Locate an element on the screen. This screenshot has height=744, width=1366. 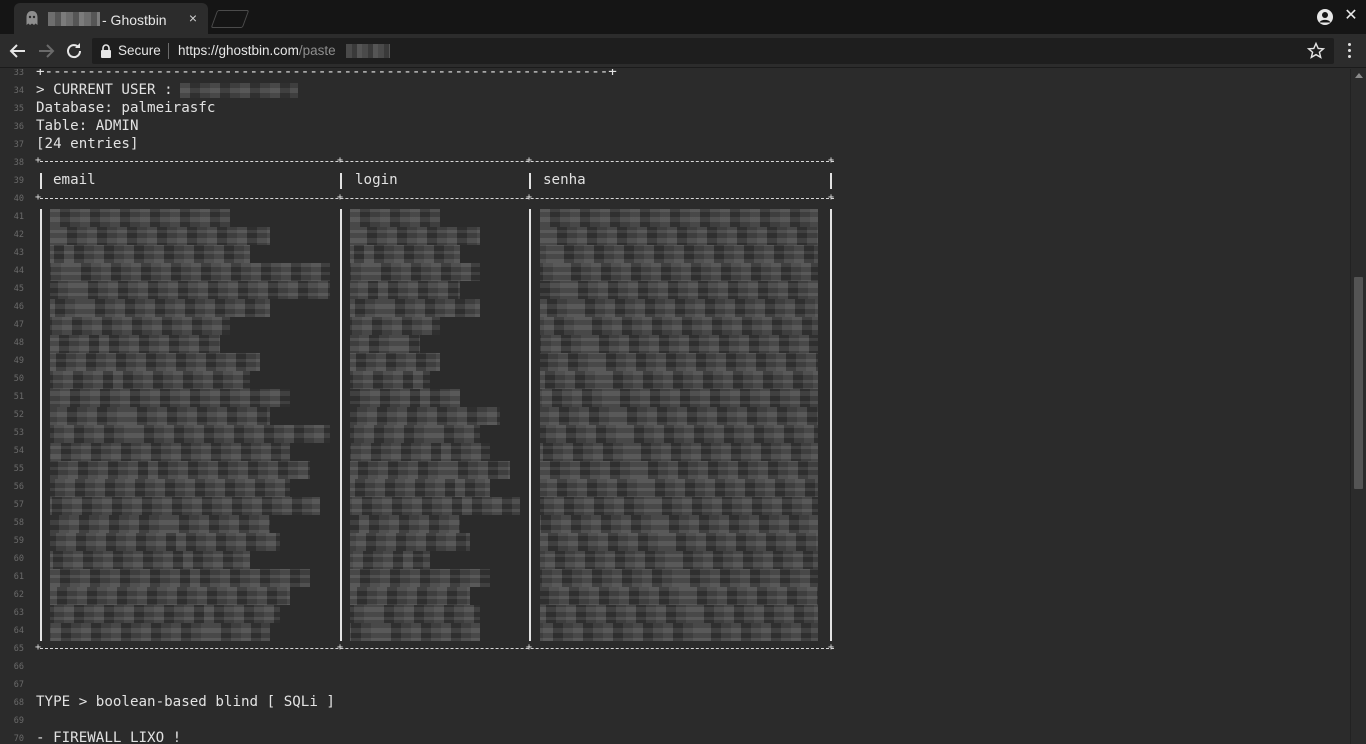
line-number: 41 is located at coordinates (18, 217).